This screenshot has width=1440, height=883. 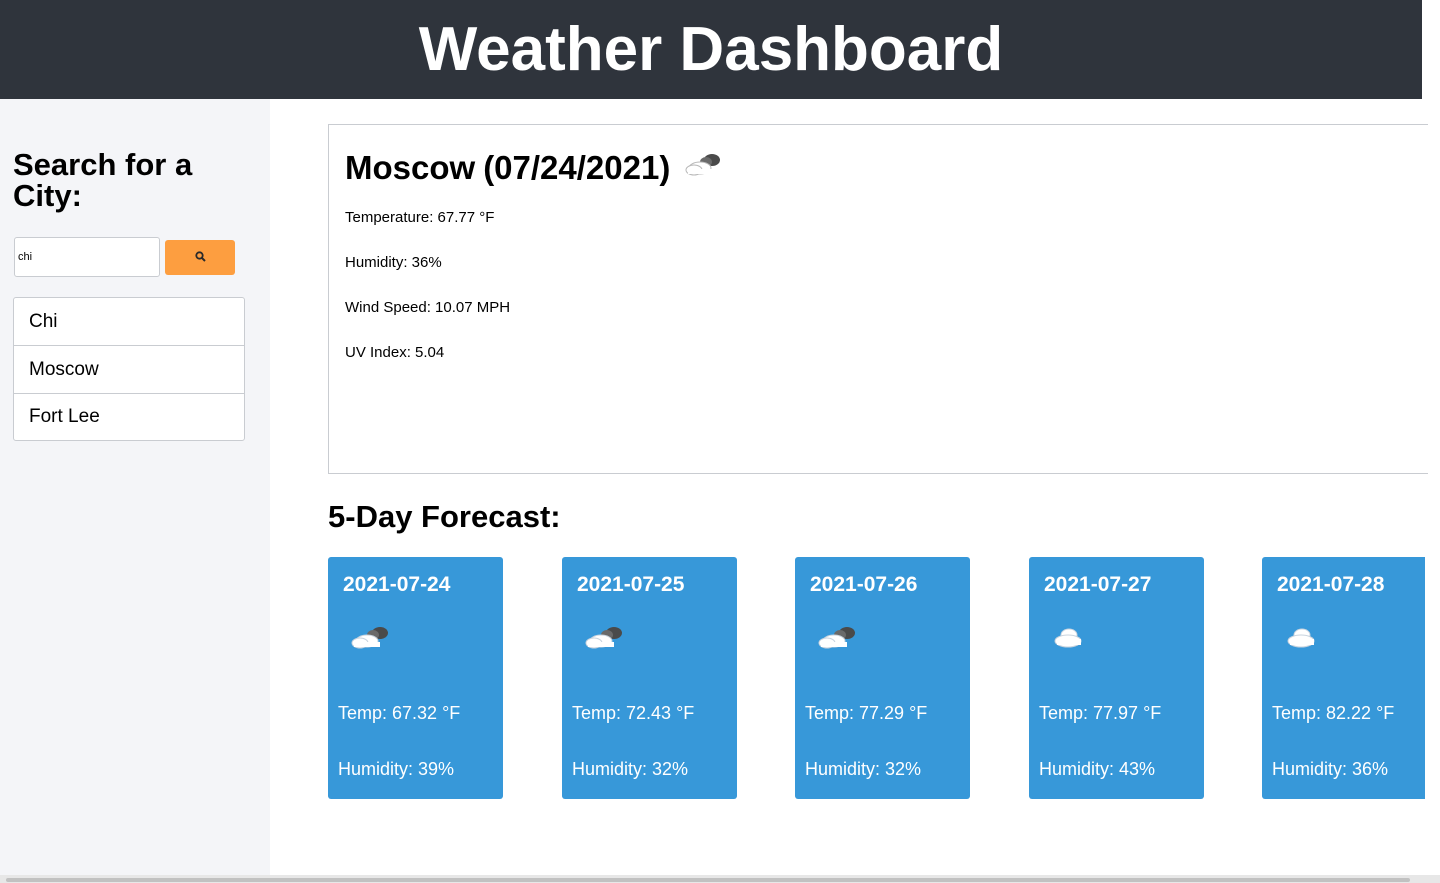 What do you see at coordinates (577, 167) in the screenshot?
I see `current-date: (07/24/2021)` at bounding box center [577, 167].